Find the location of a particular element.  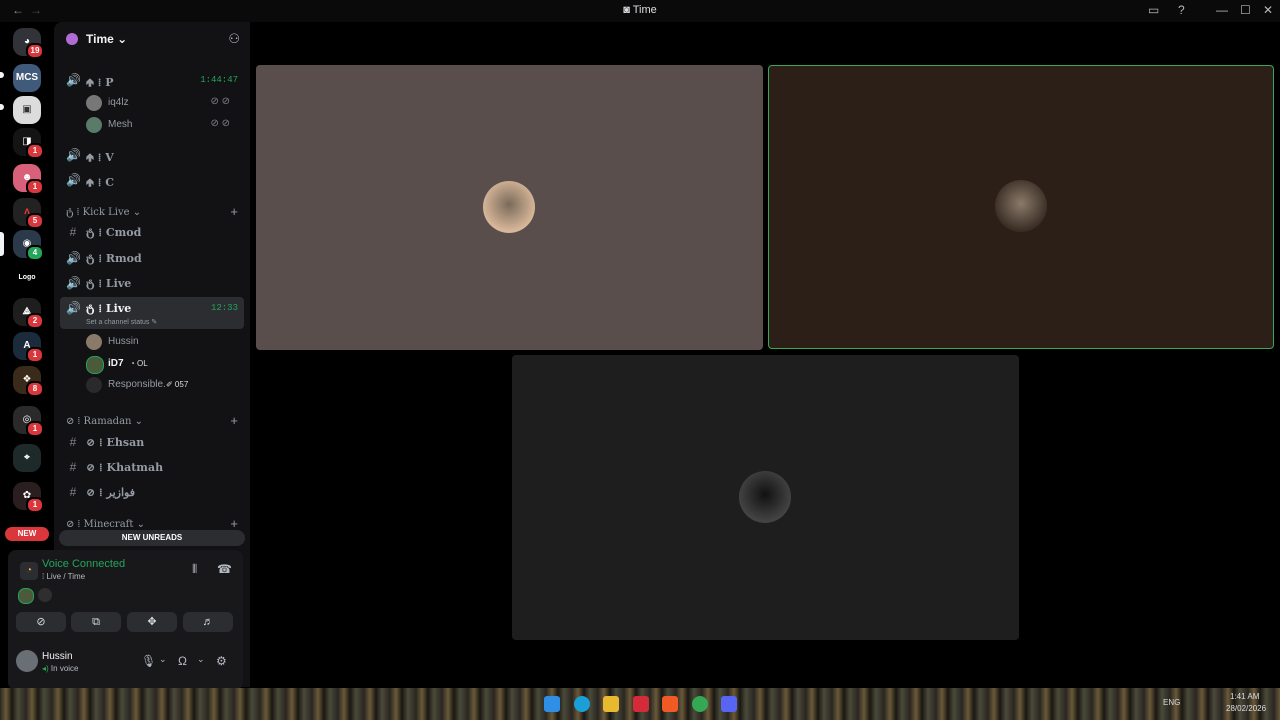

start-icon is located at coordinates (552, 704).